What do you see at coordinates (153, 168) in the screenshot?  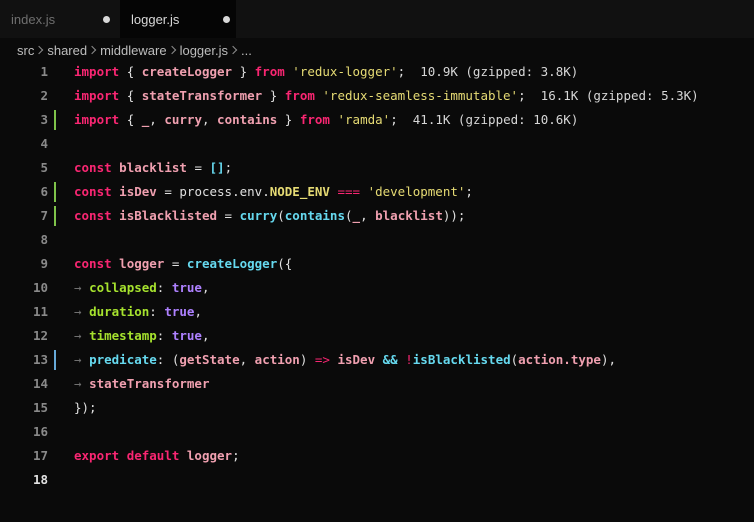 I see `code-text: const blacklist = [];` at bounding box center [153, 168].